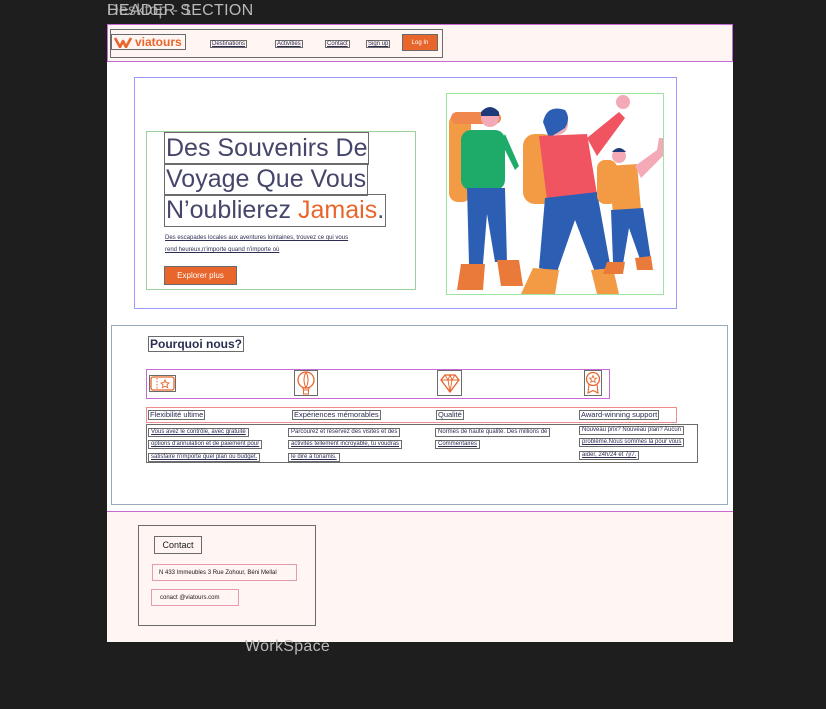  What do you see at coordinates (314, 457) in the screenshot?
I see `feature-desc-line: le dire à tonamis.` at bounding box center [314, 457].